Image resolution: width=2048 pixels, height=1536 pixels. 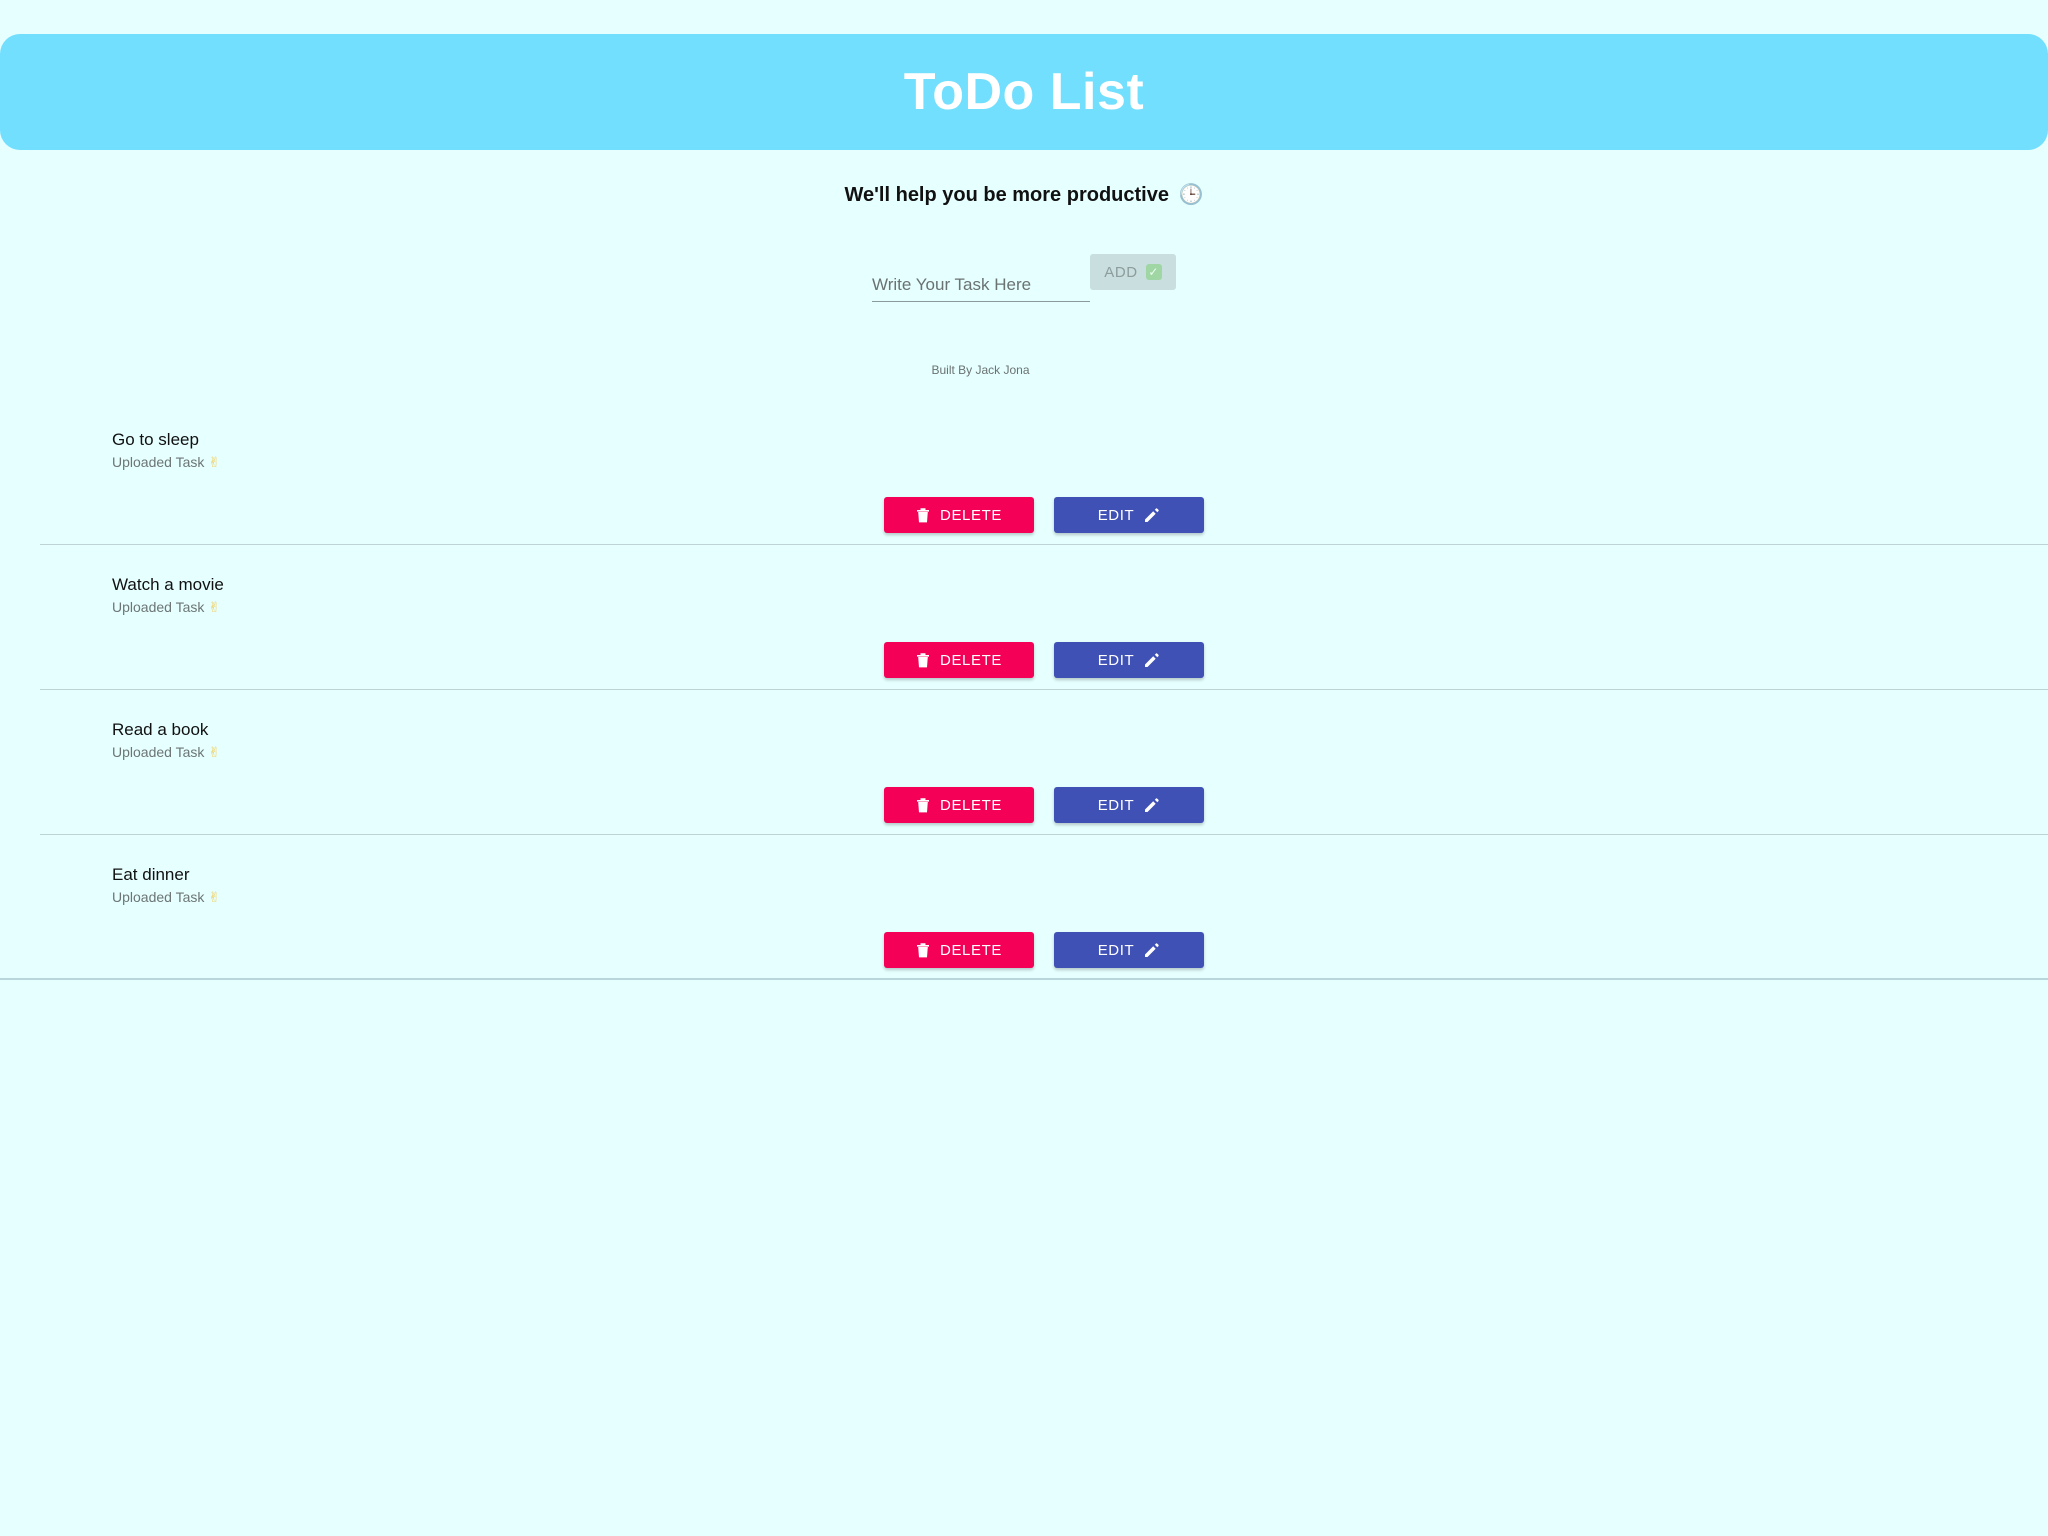 I want to click on tagline: We'll help you be more productive 🕒, so click(x=1024, y=194).